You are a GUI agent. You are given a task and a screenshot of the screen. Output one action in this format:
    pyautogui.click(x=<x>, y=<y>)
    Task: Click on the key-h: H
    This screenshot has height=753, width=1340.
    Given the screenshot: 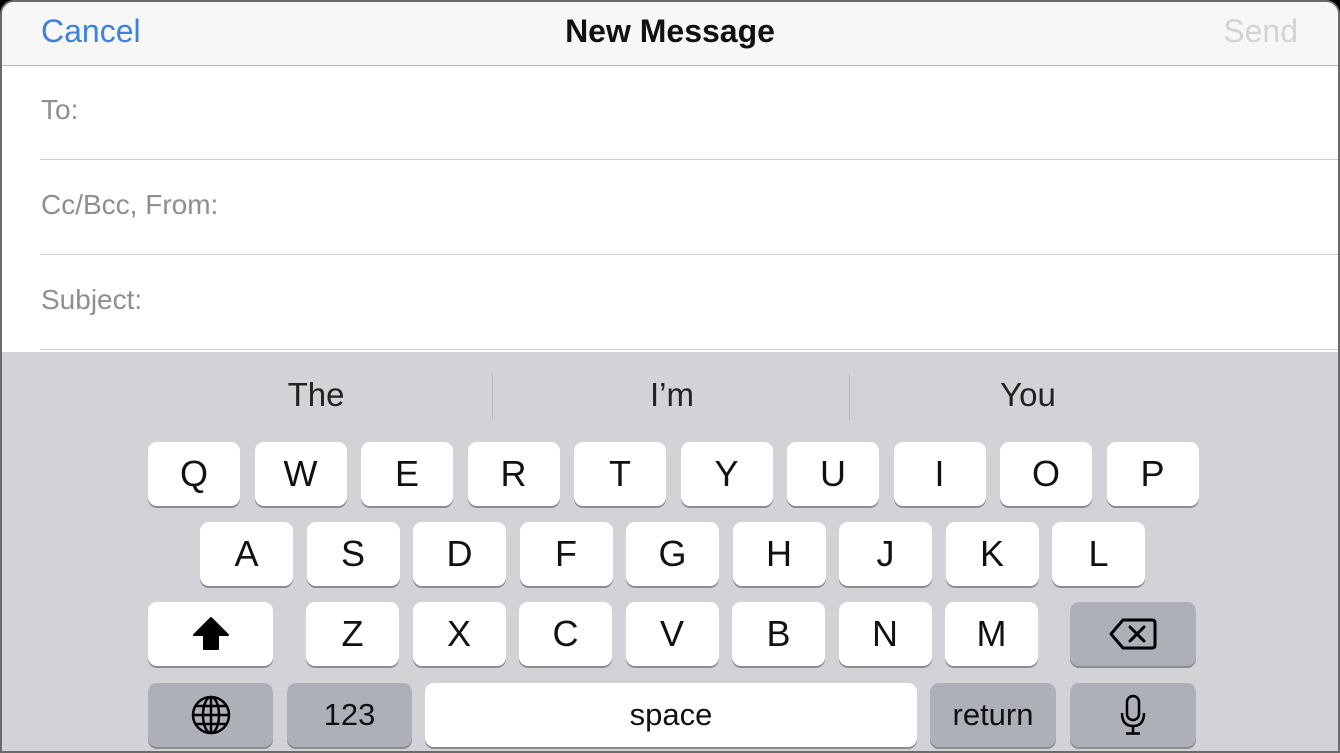 What is the action you would take?
    pyautogui.click(x=779, y=554)
    